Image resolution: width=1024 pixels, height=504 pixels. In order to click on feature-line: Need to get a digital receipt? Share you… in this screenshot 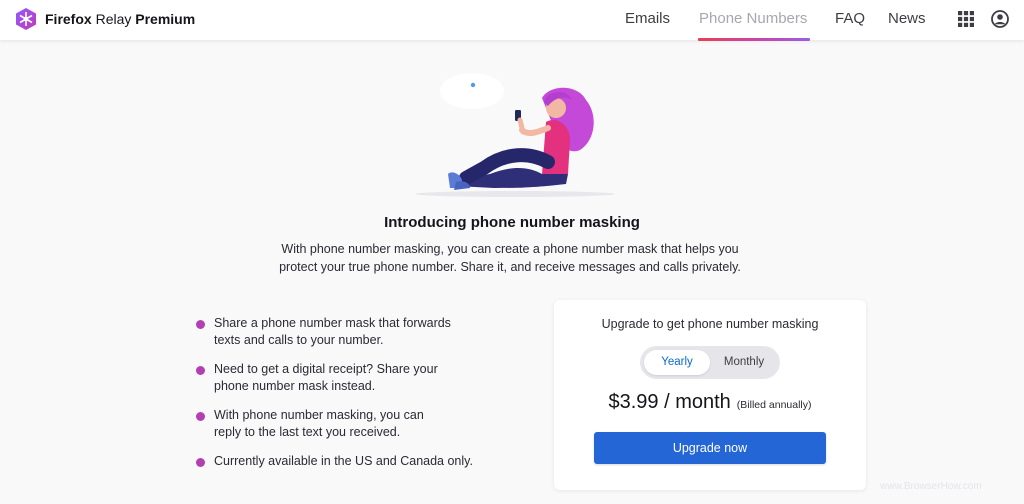, I will do `click(326, 369)`.